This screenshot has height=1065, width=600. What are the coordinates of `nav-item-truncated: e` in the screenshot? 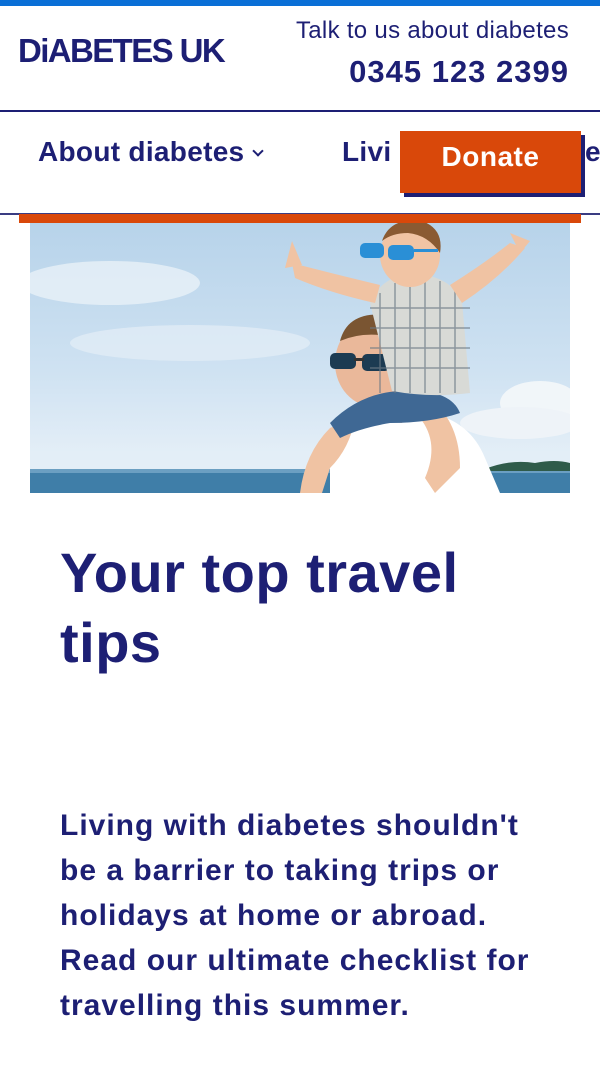 It's located at (592, 152).